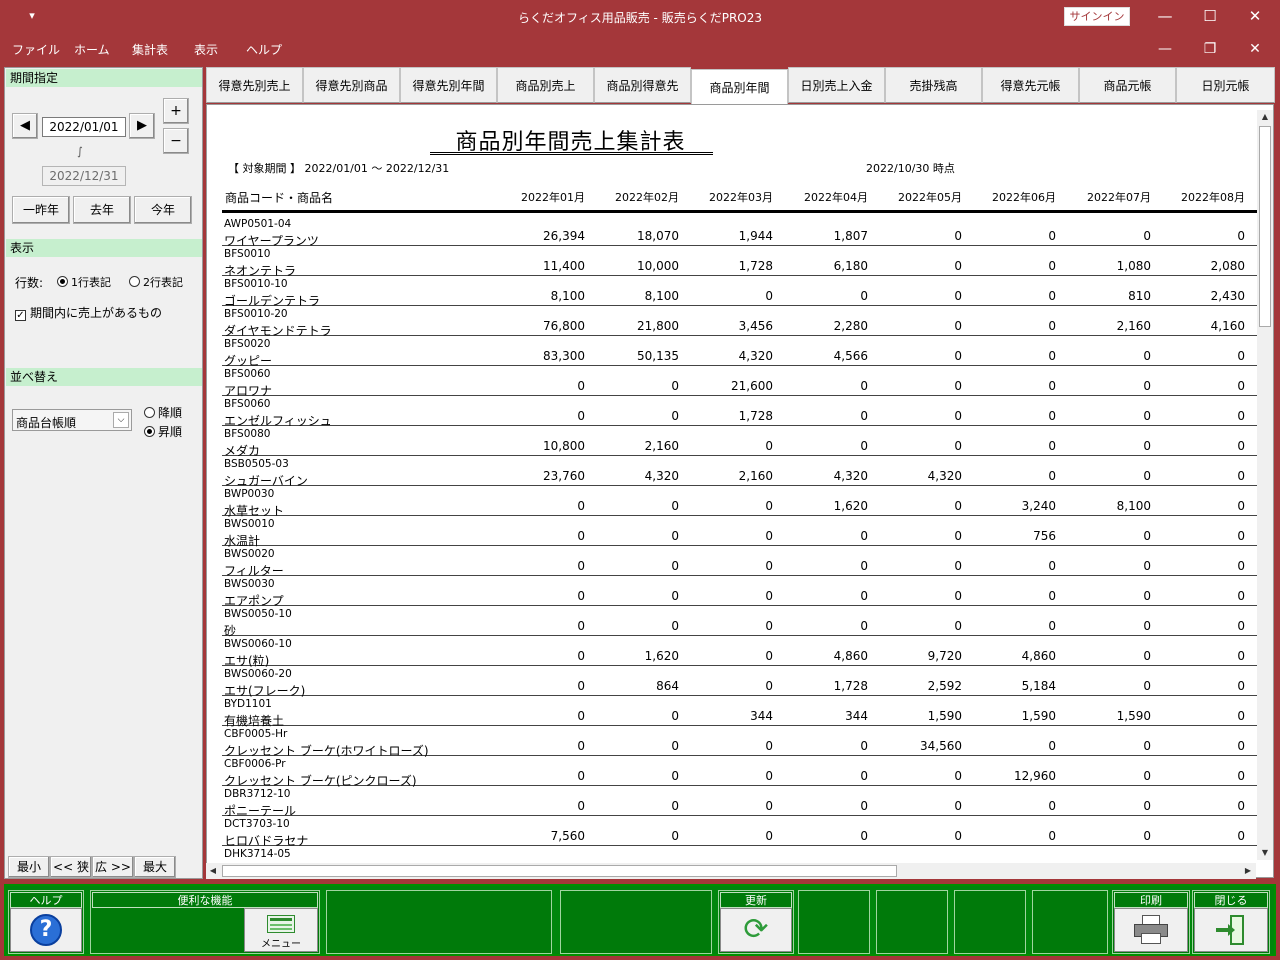 The width and height of the screenshot is (1280, 960). I want to click on this-year-button: 今年, so click(163, 210).